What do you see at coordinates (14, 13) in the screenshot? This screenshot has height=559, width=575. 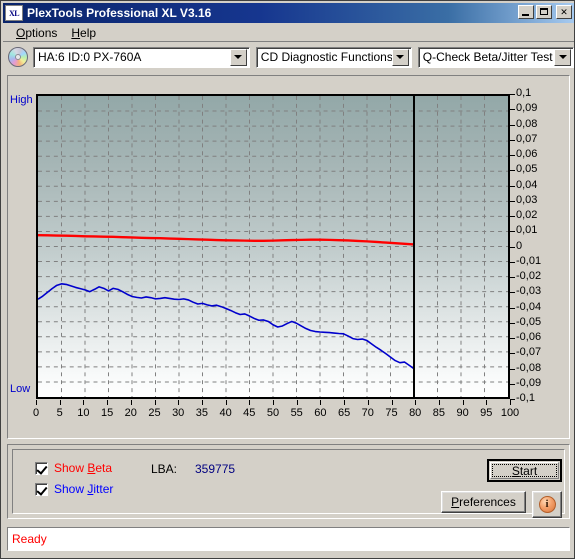 I see `app-icon: XL` at bounding box center [14, 13].